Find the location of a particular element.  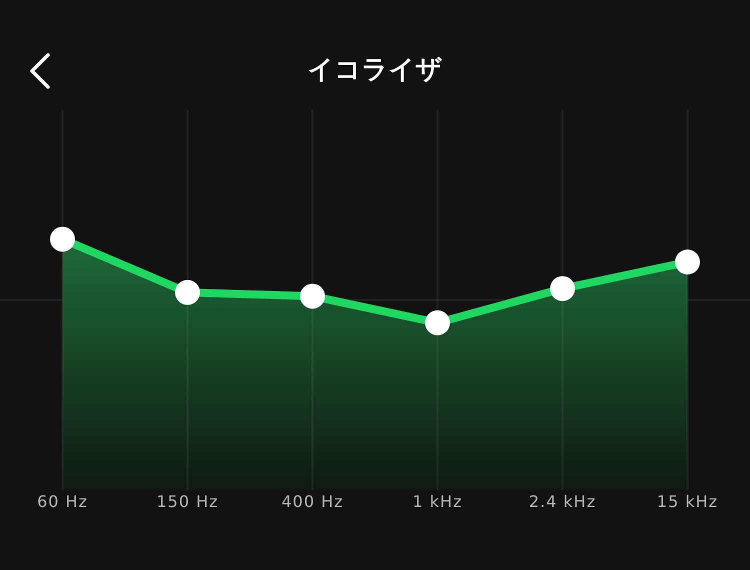

band-label: 15 kHz is located at coordinates (687, 501).